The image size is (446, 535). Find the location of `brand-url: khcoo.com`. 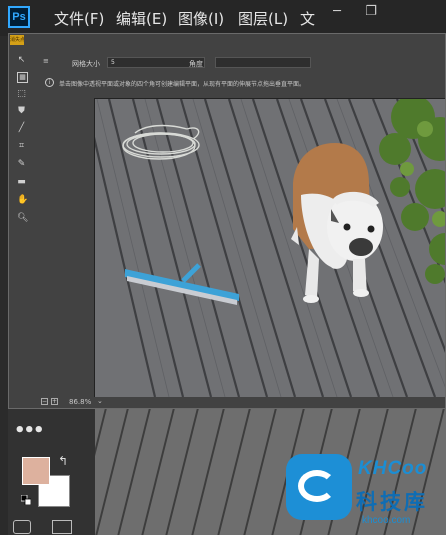

brand-url: khcoo.com is located at coordinates (386, 520).